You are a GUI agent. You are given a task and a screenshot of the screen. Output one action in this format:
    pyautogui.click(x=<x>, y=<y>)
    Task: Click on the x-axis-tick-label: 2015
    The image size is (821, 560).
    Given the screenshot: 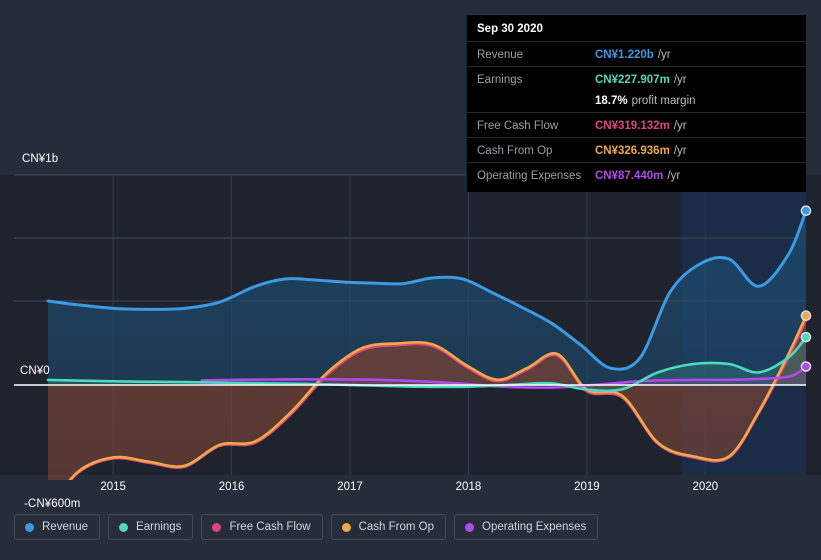 What is the action you would take?
    pyautogui.click(x=113, y=487)
    